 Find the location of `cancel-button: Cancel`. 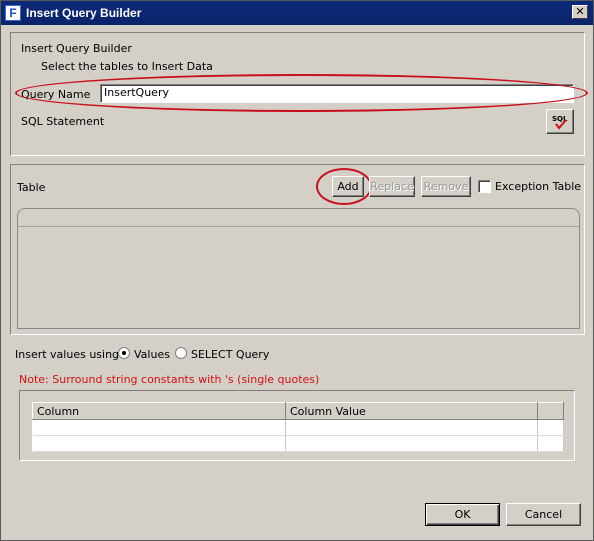

cancel-button: Cancel is located at coordinates (543, 514).